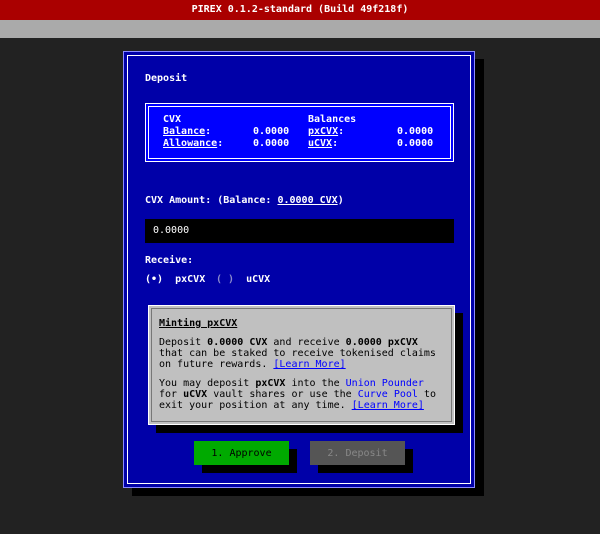  I want to click on cvx-allowance-label: Allowance, so click(190, 143).